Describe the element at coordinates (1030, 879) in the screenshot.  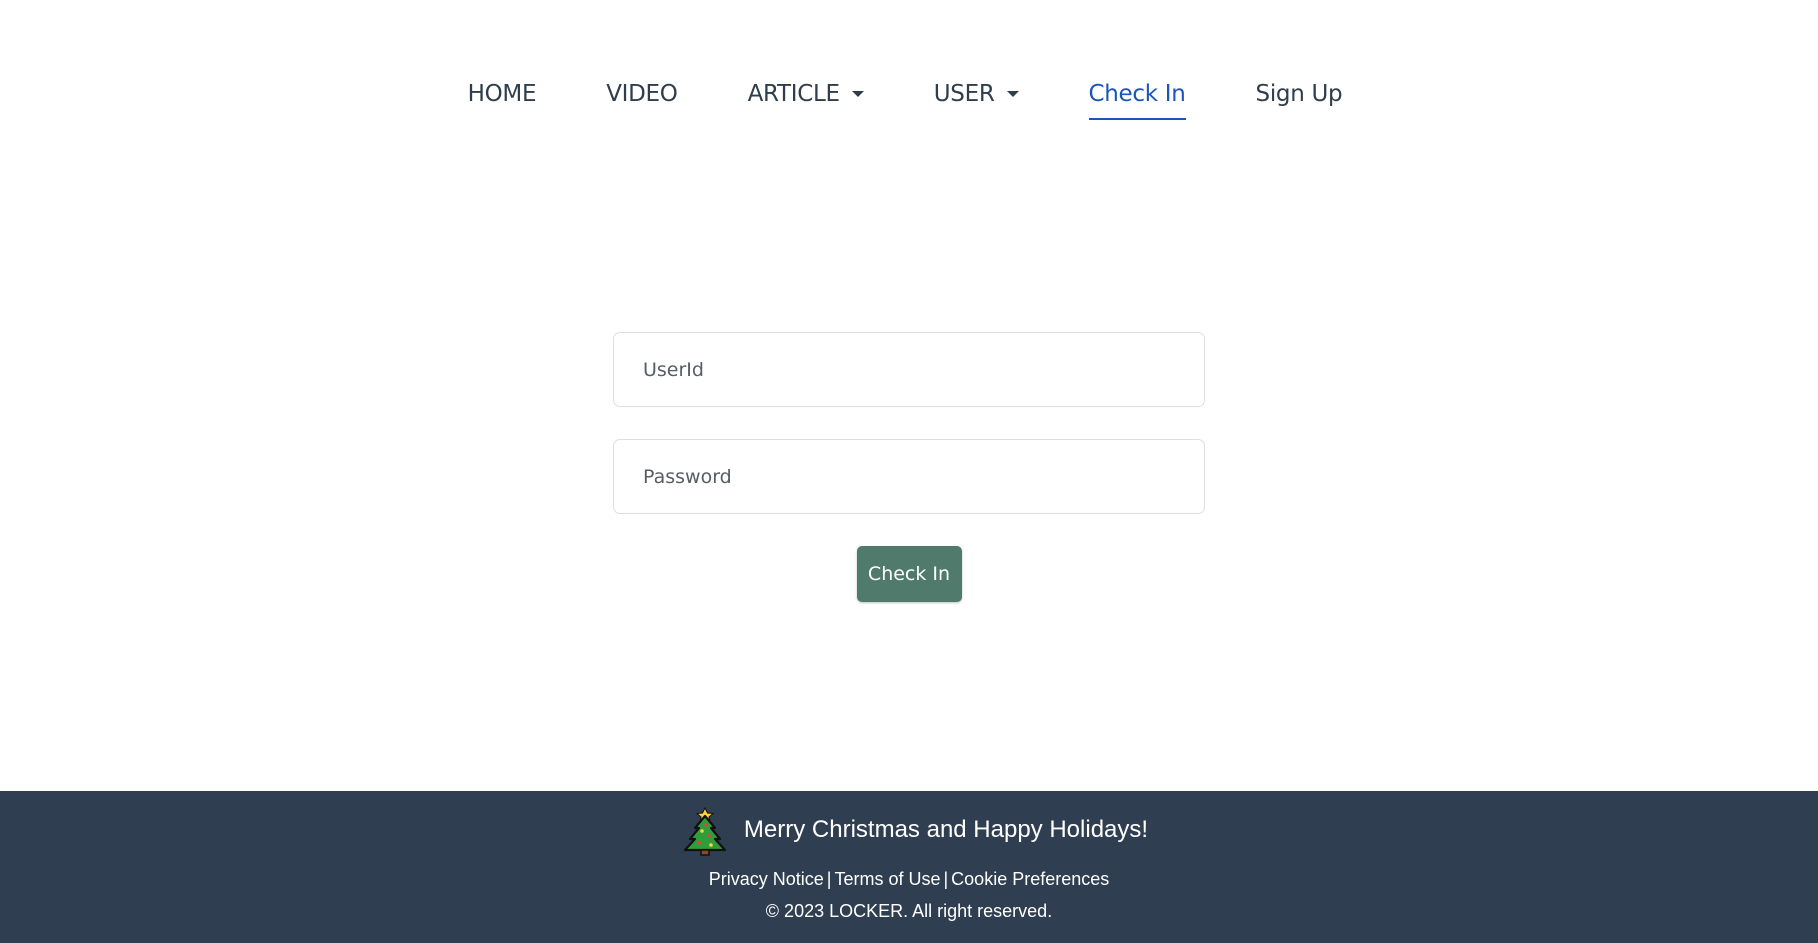
I see `cookie-preferences-link: Cookie Preferences` at that location.